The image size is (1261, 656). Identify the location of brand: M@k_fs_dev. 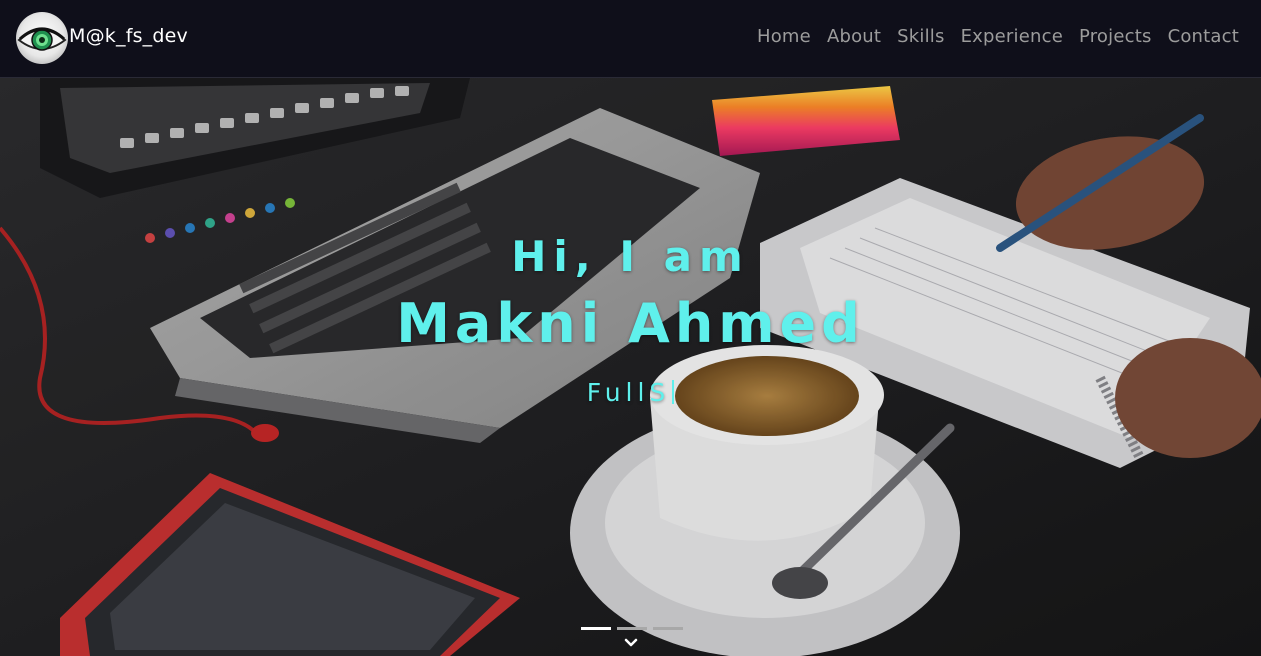
(102, 38).